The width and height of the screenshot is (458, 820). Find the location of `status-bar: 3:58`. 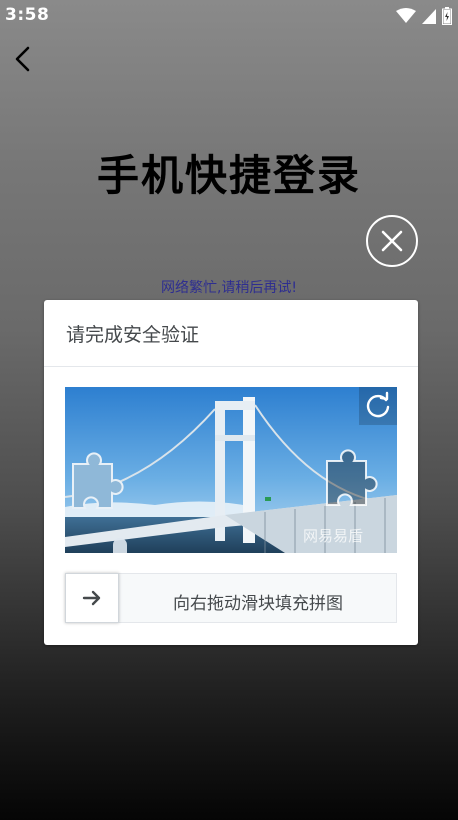

status-bar: 3:58 is located at coordinates (229, 16).